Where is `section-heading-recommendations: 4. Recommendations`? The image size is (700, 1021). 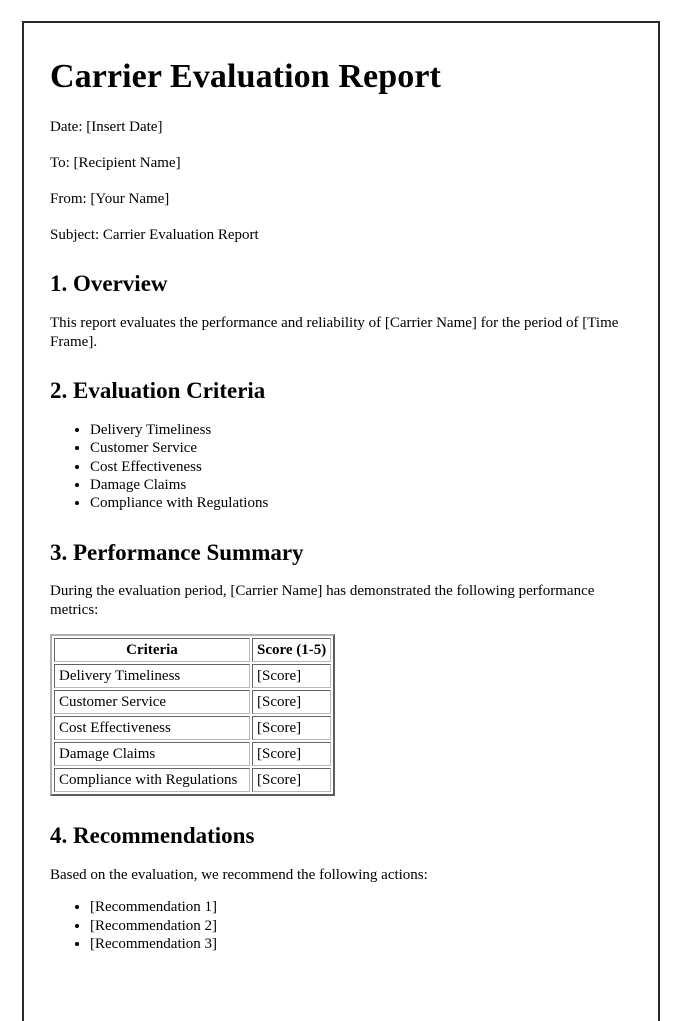 section-heading-recommendations: 4. Recommendations is located at coordinates (152, 835).